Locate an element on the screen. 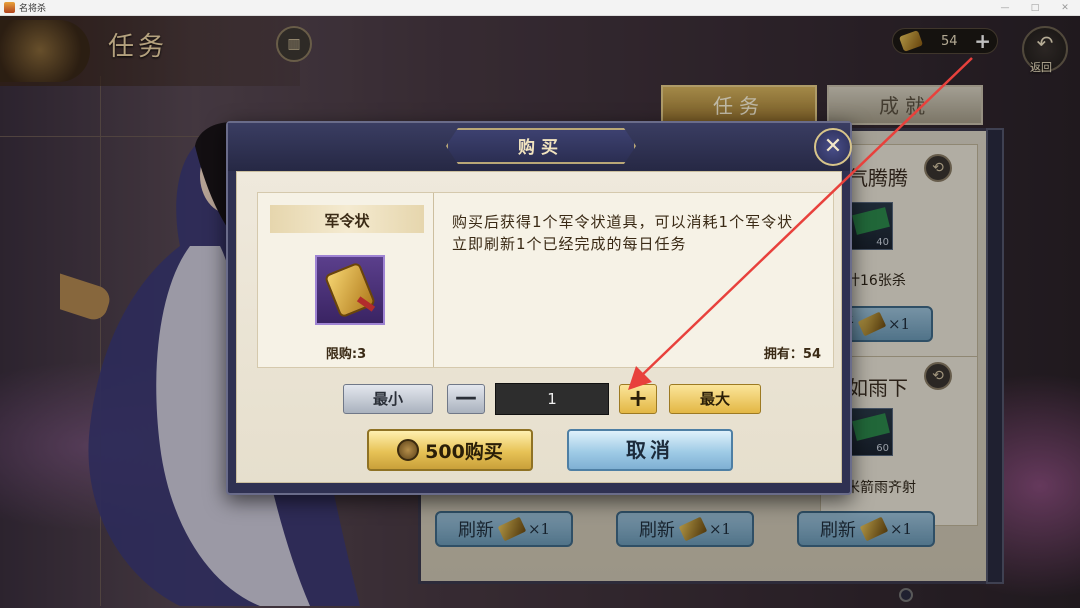 The height and width of the screenshot is (608, 1080). cancel-button: 取消 is located at coordinates (650, 450).